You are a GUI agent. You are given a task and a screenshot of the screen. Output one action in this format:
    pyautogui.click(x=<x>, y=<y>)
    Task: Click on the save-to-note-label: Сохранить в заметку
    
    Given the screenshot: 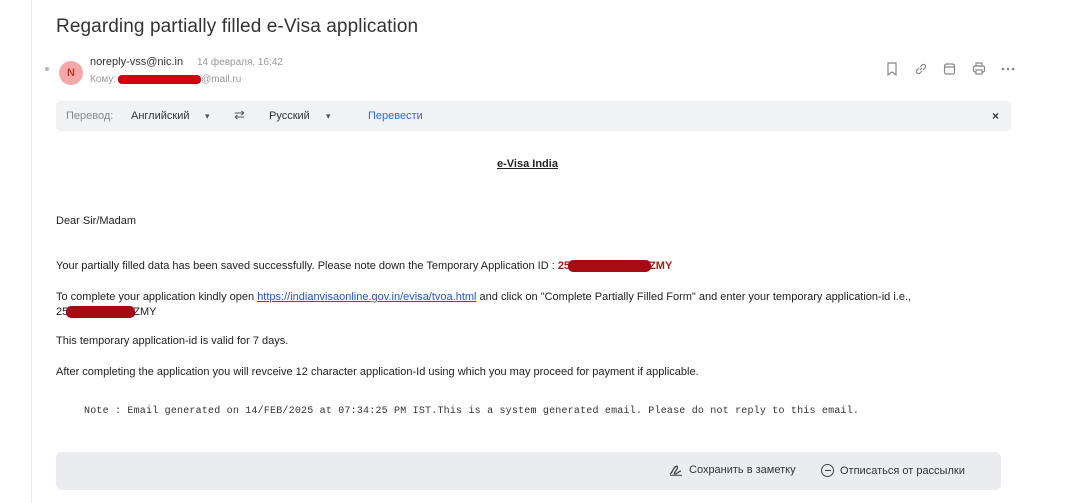 What is the action you would take?
    pyautogui.click(x=742, y=470)
    